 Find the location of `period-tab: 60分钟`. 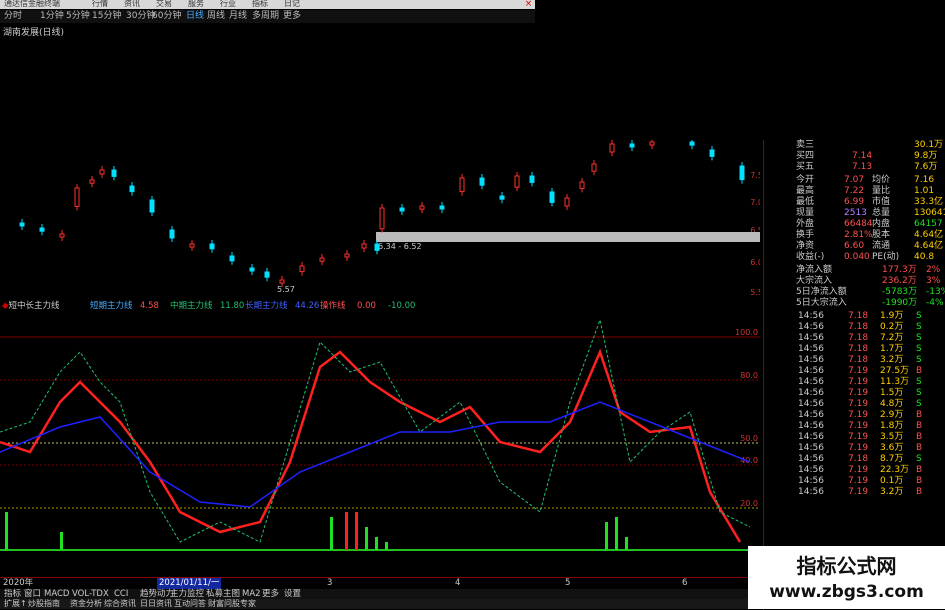

period-tab: 60分钟 is located at coordinates (166, 16).